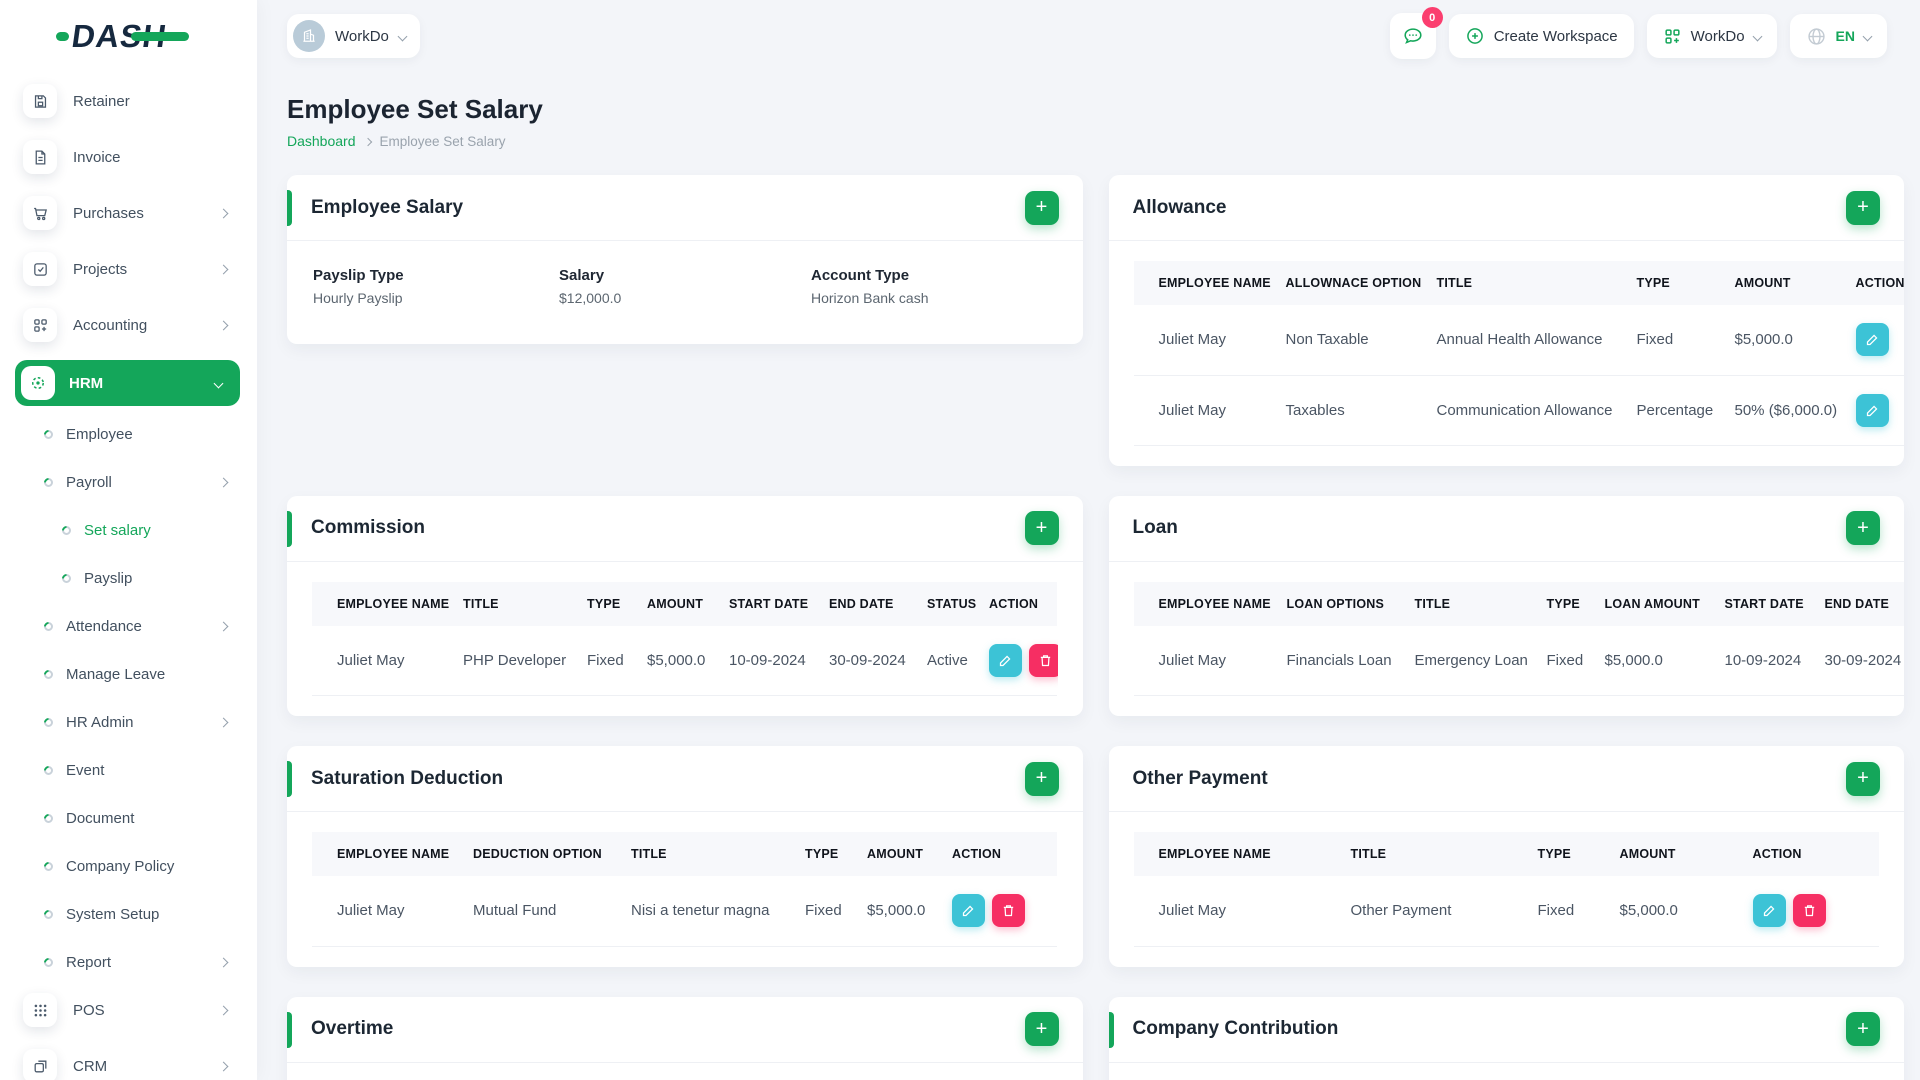  I want to click on trash-icon, so click(1045, 660).